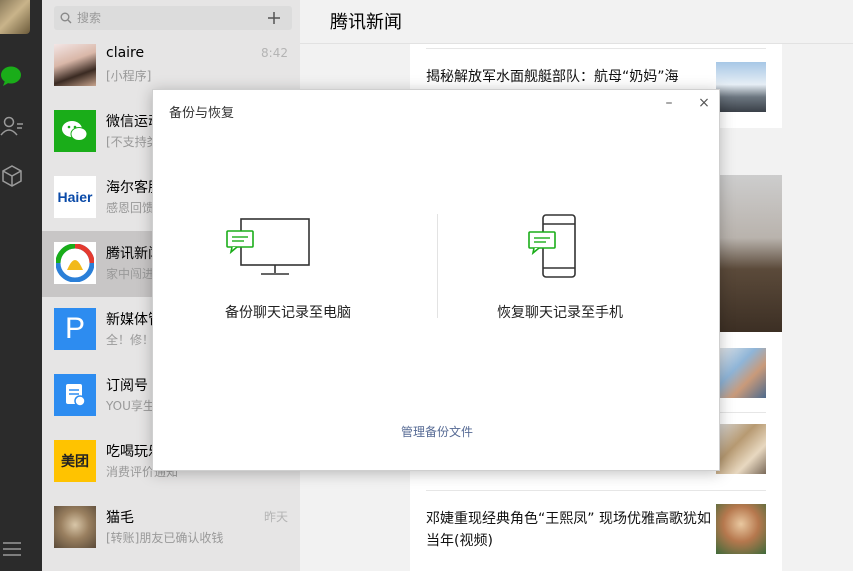 This screenshot has height=571, width=853. I want to click on add-button, so click(274, 18).